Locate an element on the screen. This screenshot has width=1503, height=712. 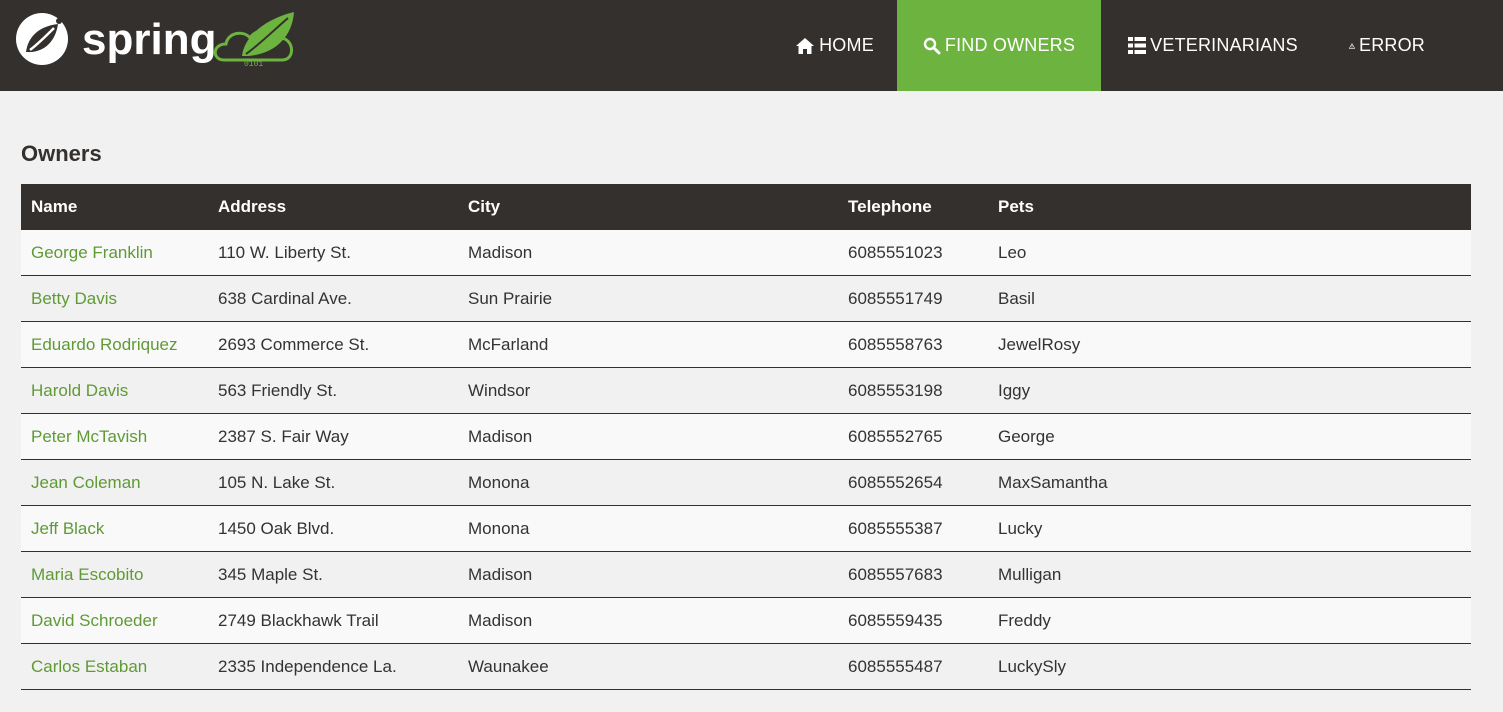
cell-address: 638 Cardinal Ave. is located at coordinates (333, 298).